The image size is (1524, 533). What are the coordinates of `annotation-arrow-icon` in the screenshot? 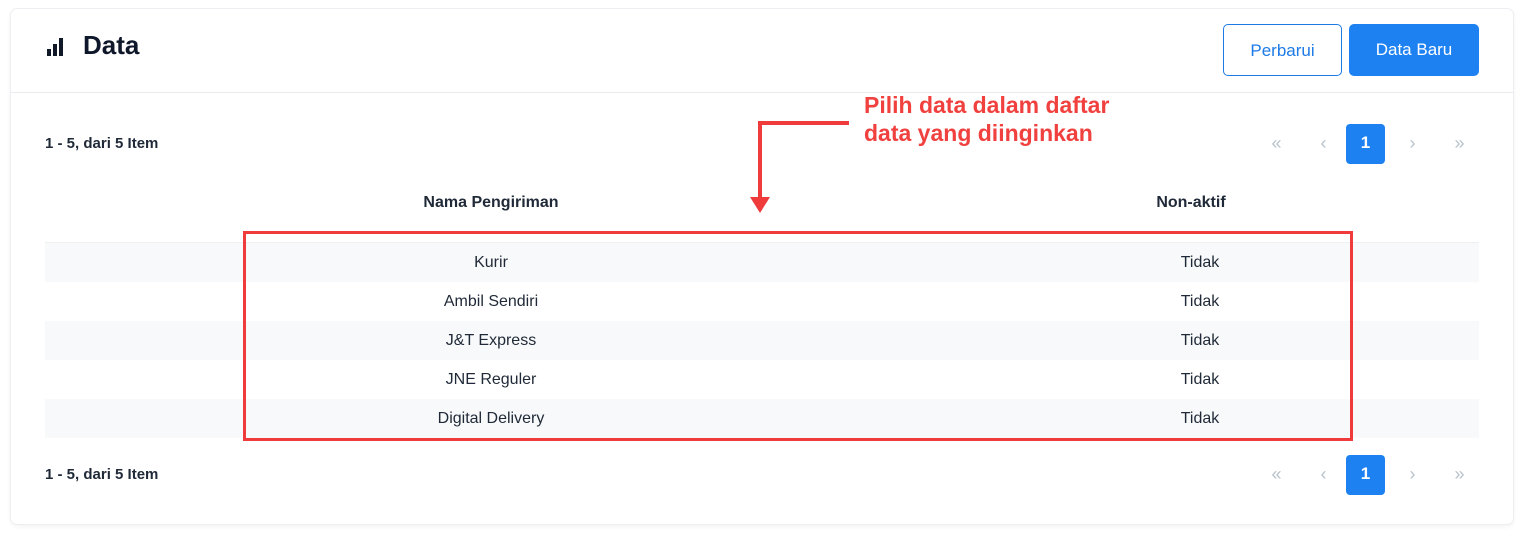 It's located at (799, 167).